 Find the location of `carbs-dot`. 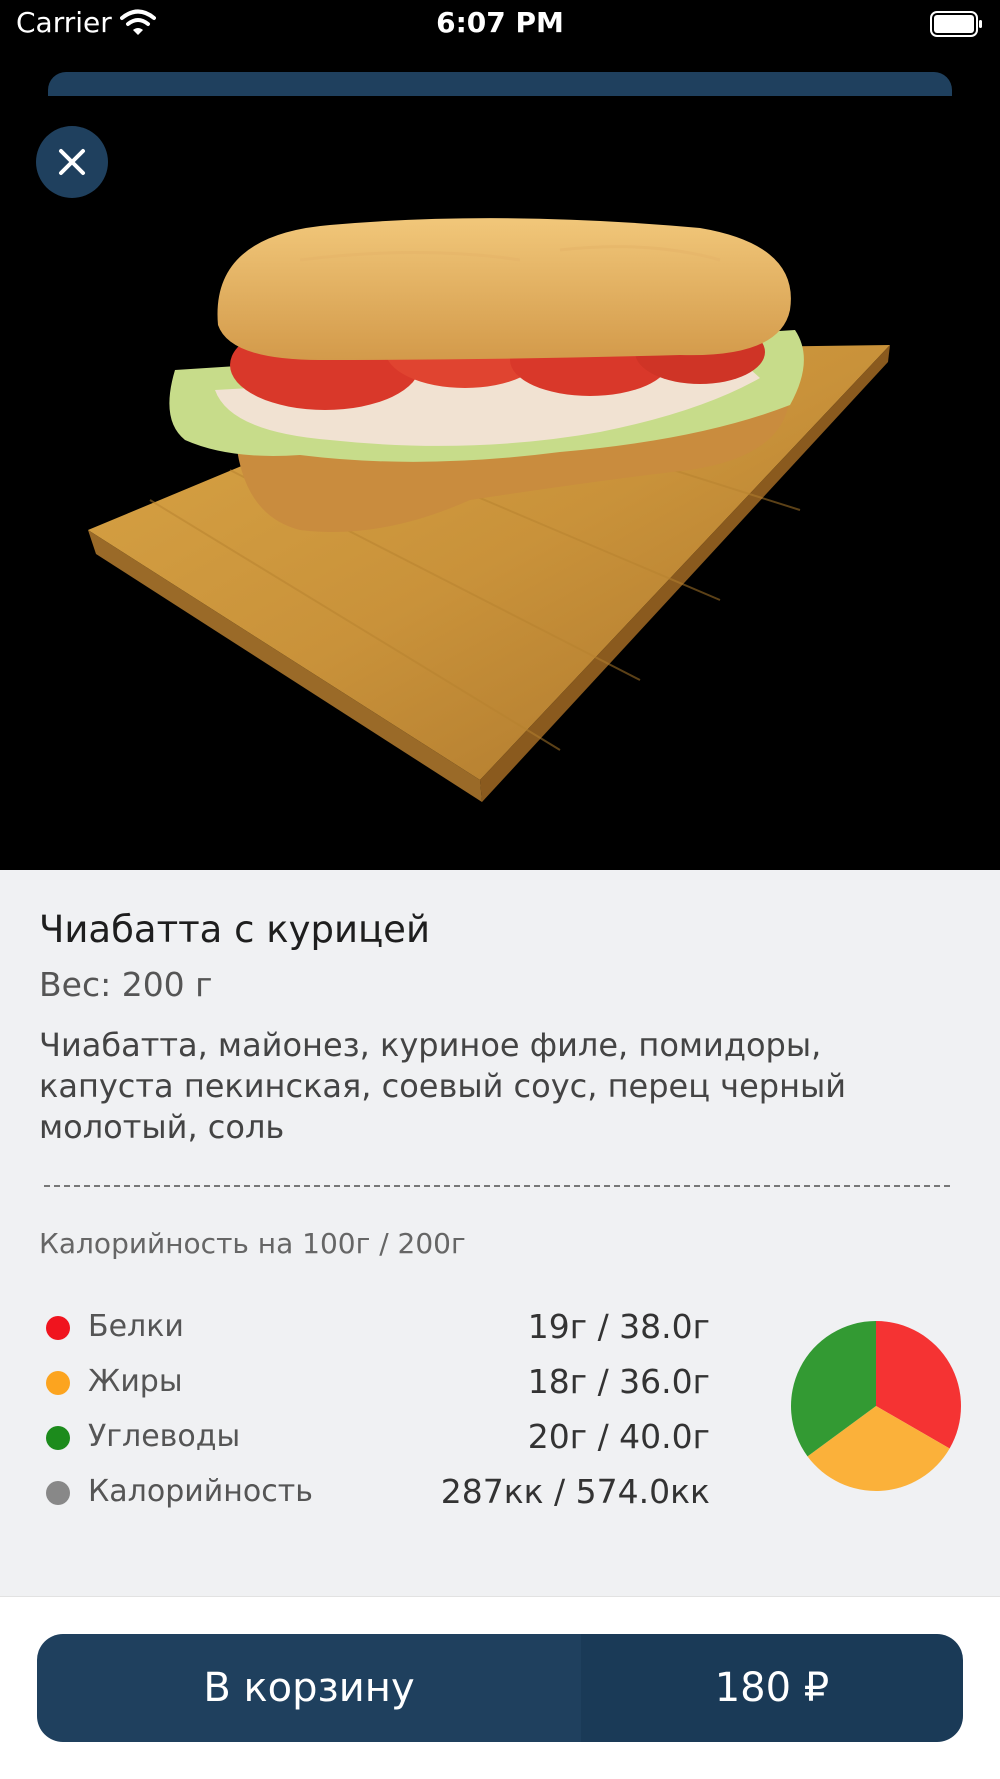

carbs-dot is located at coordinates (58, 1438).